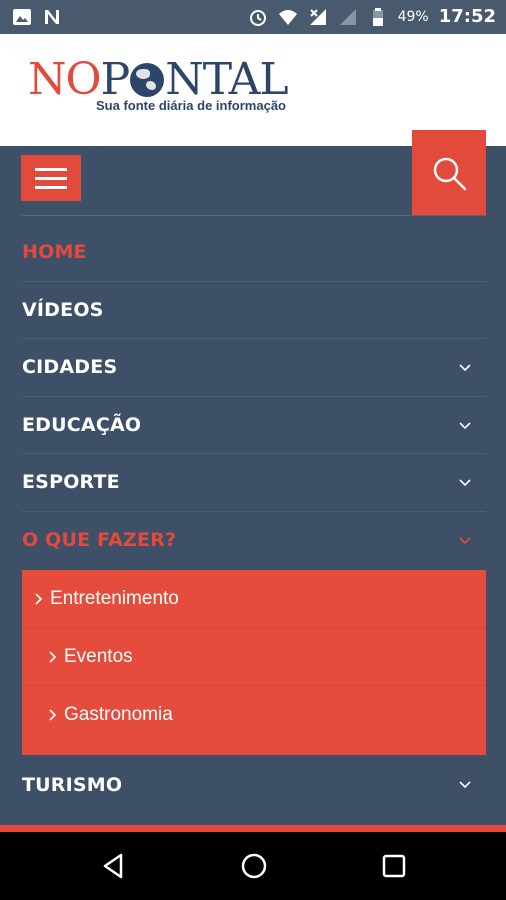  What do you see at coordinates (254, 785) in the screenshot?
I see `nav-item-turismo: TURISMO` at bounding box center [254, 785].